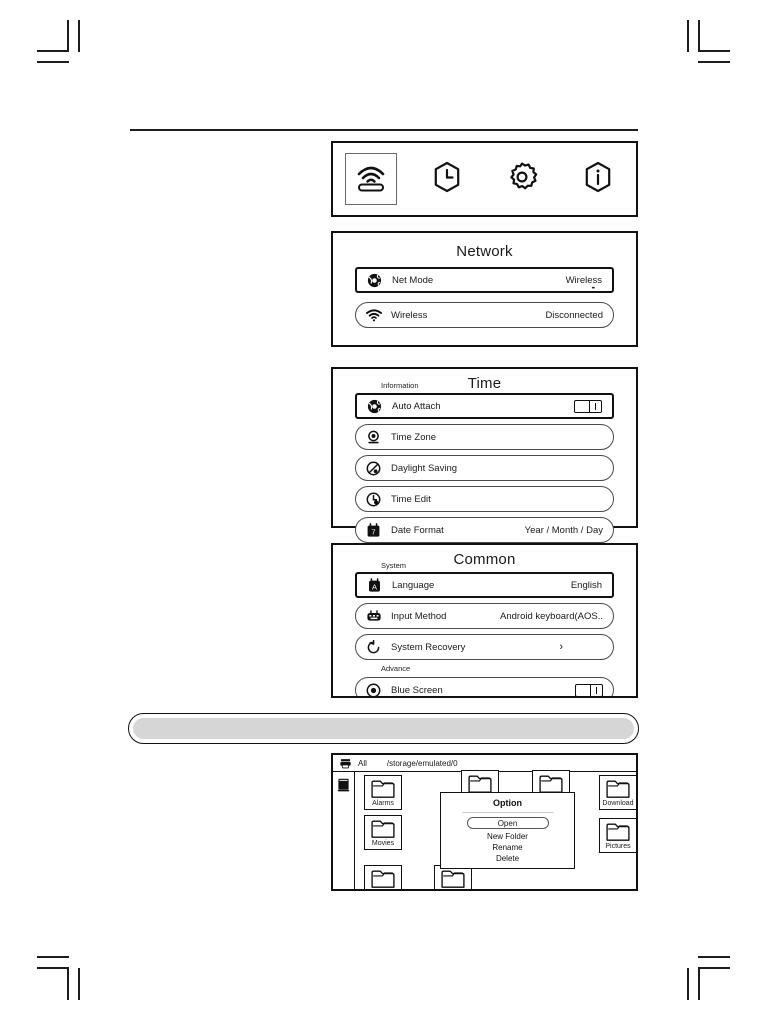 The width and height of the screenshot is (765, 1020). Describe the element at coordinates (383, 803) in the screenshot. I see `folder-name: Alarms` at that location.